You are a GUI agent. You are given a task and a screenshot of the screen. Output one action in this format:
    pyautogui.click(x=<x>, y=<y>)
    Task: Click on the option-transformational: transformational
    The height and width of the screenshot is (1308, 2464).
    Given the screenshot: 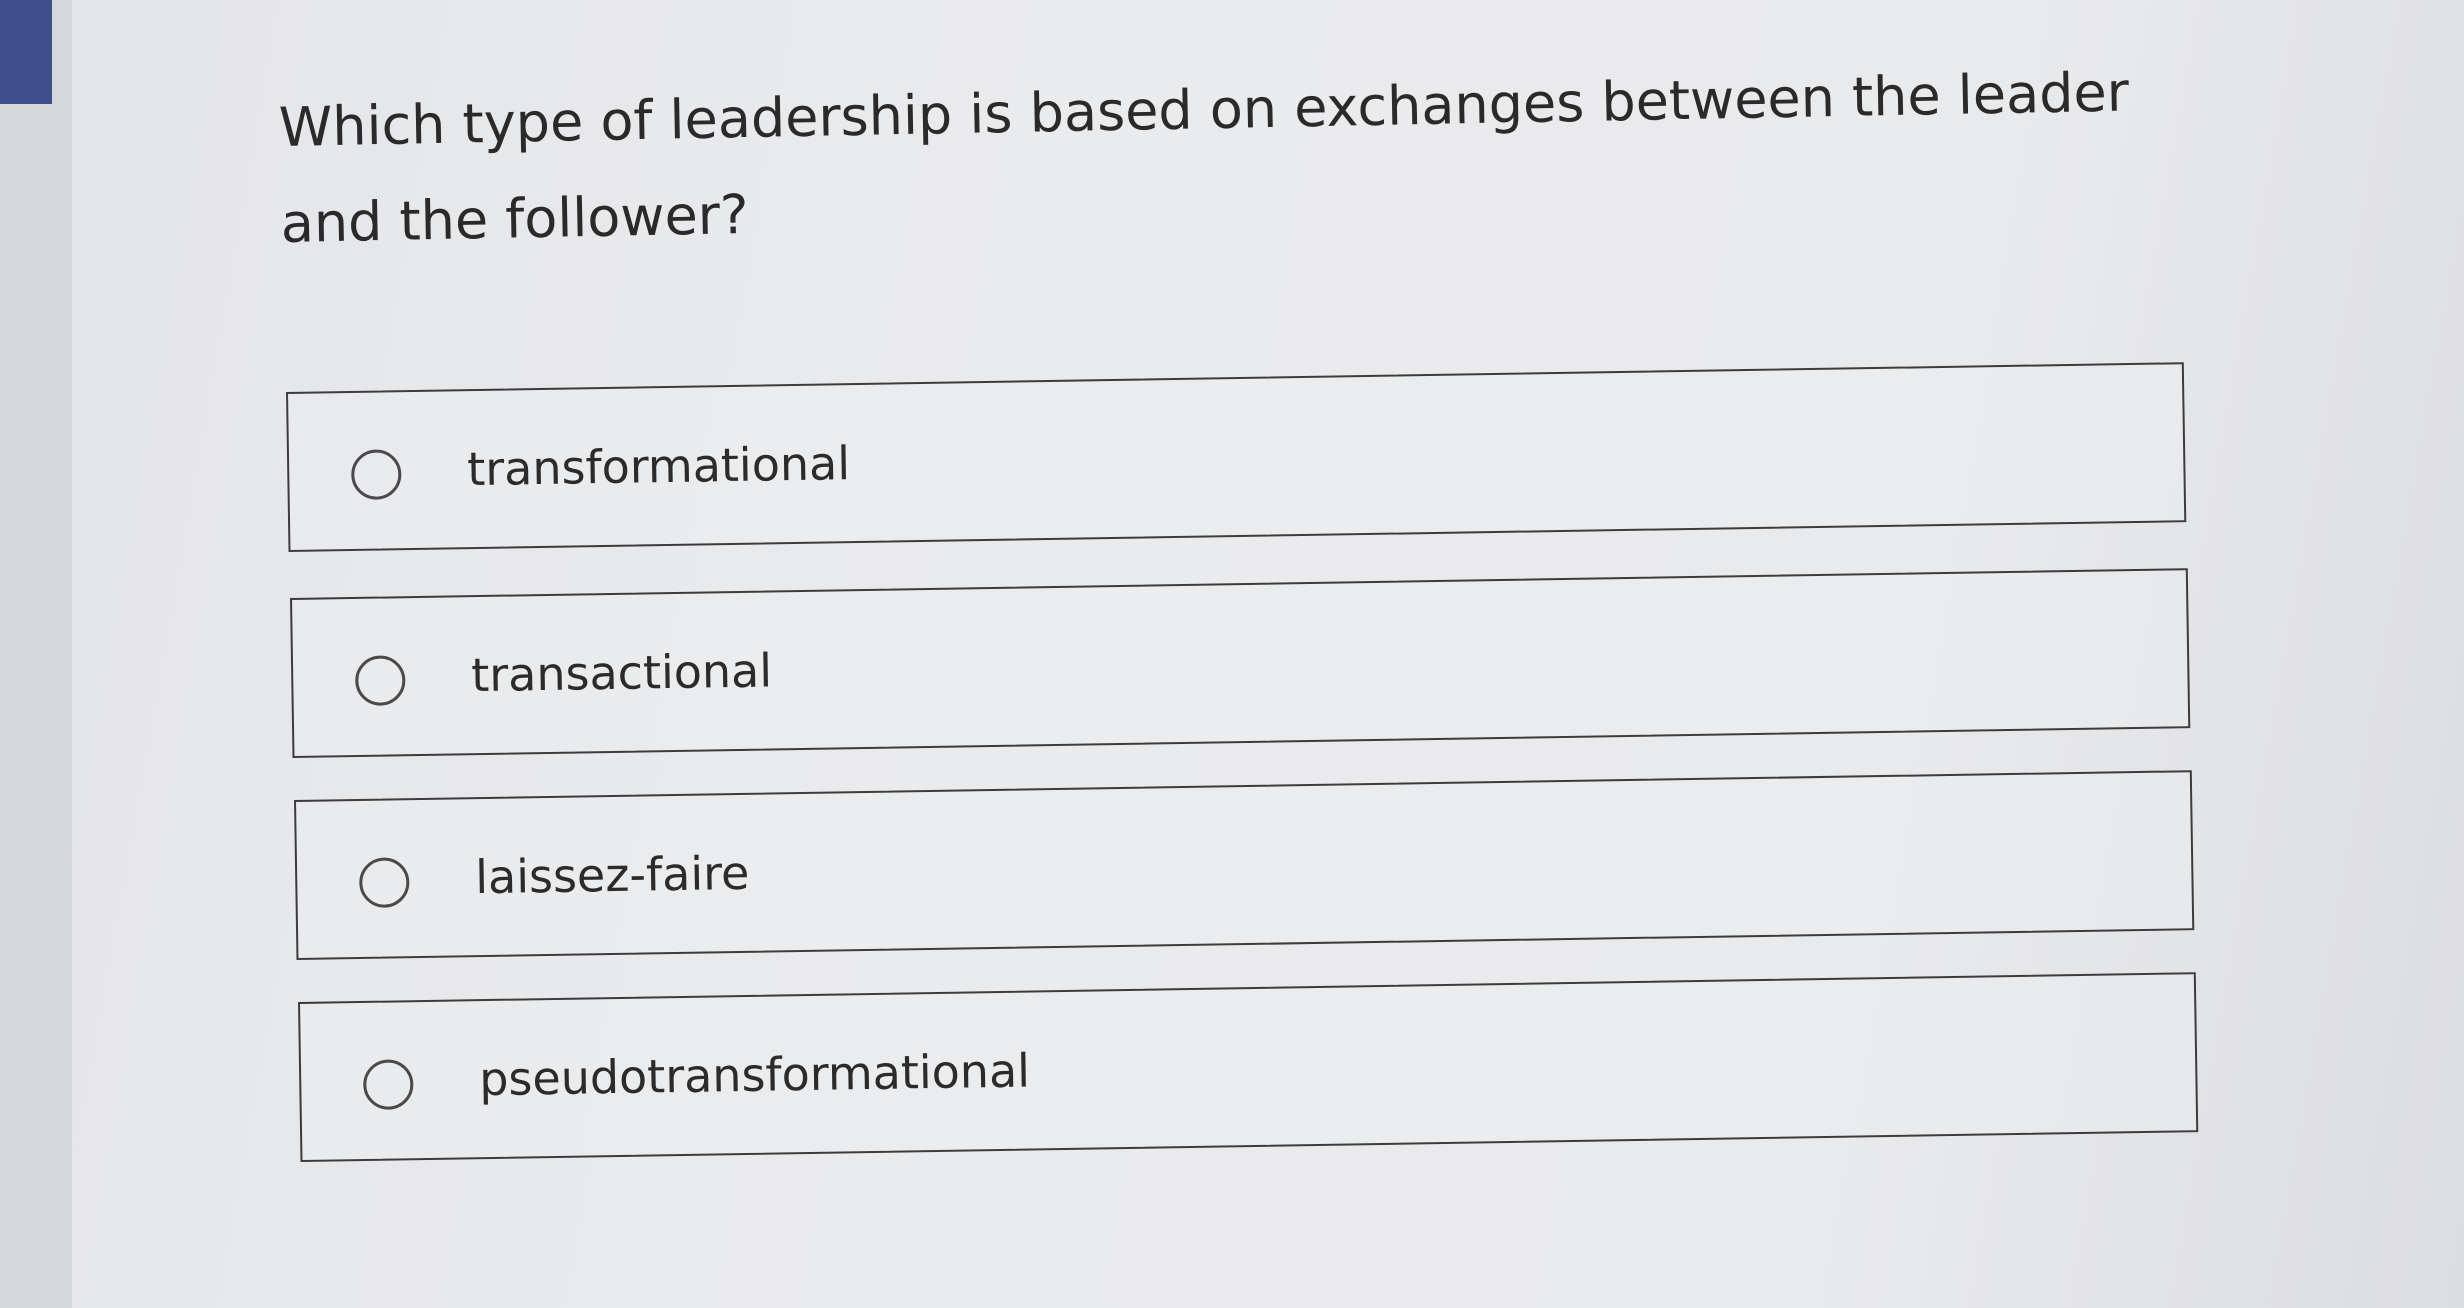 What is the action you would take?
    pyautogui.click(x=1236, y=457)
    